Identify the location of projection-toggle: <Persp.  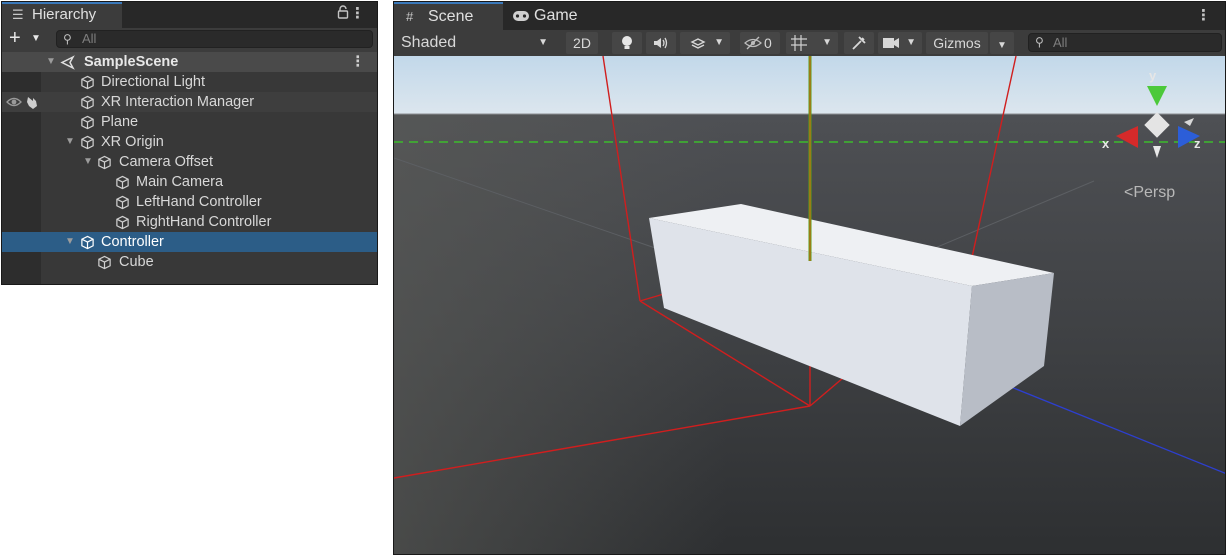
(1149, 193).